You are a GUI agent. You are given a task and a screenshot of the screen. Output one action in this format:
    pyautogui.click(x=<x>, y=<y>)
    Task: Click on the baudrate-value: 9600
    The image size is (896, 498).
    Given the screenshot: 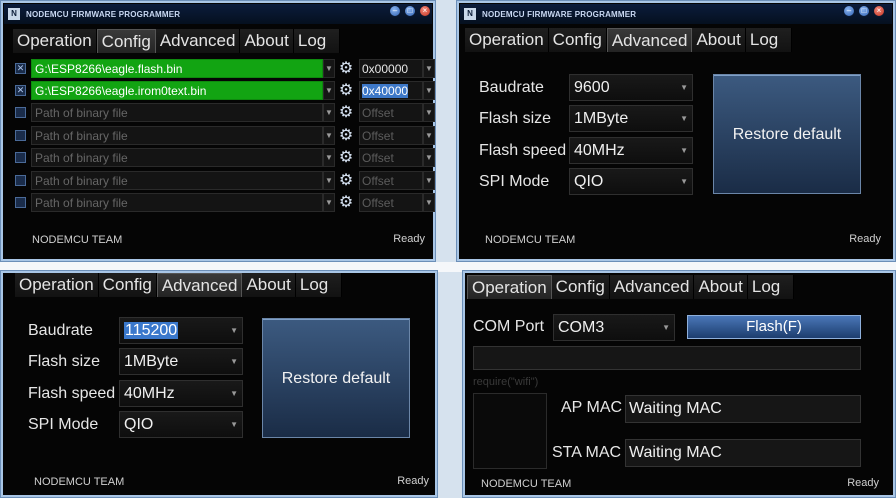 What is the action you would take?
    pyautogui.click(x=592, y=87)
    